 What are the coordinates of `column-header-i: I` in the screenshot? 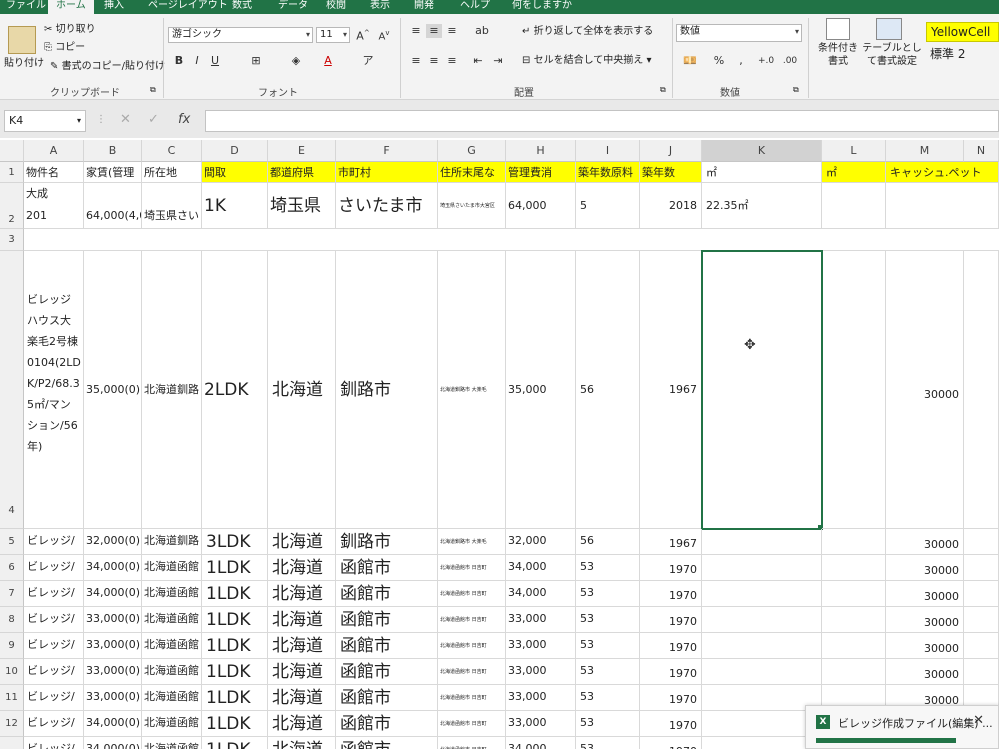 It's located at (608, 151).